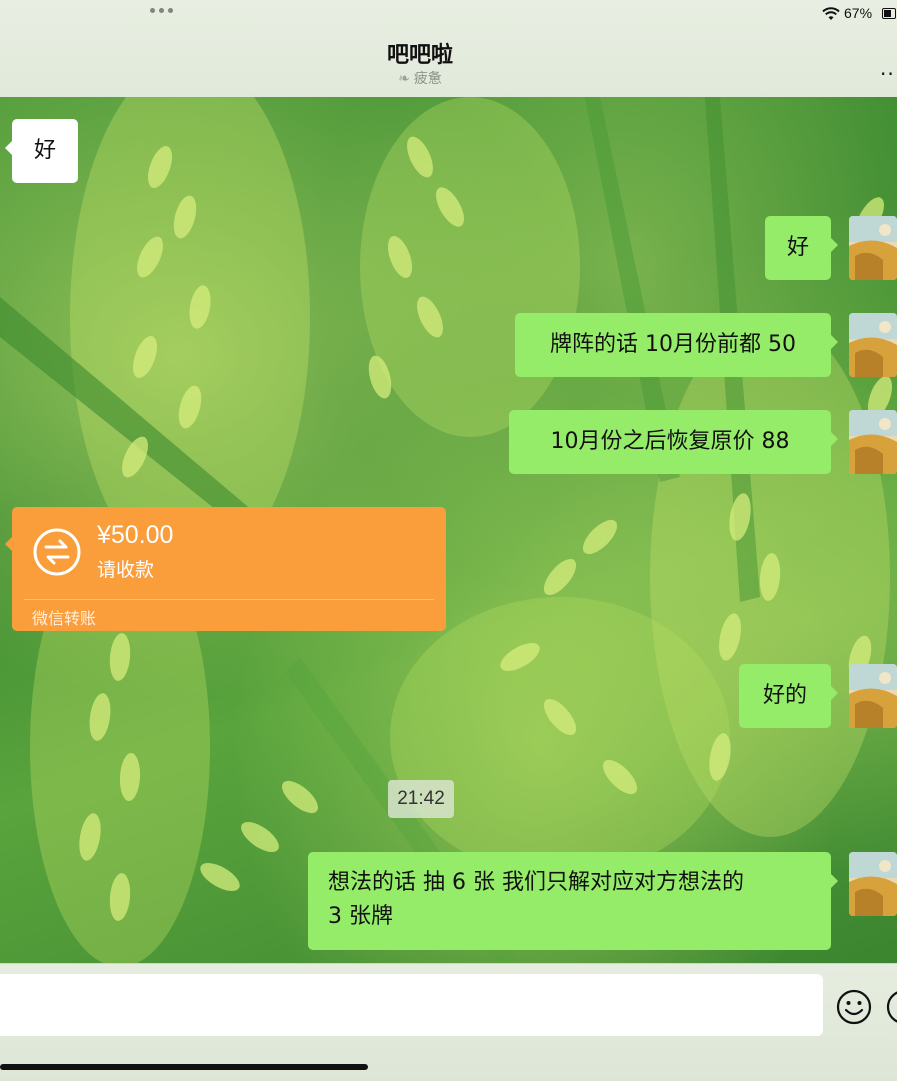  I want to click on input-bar, so click(448, 1022).